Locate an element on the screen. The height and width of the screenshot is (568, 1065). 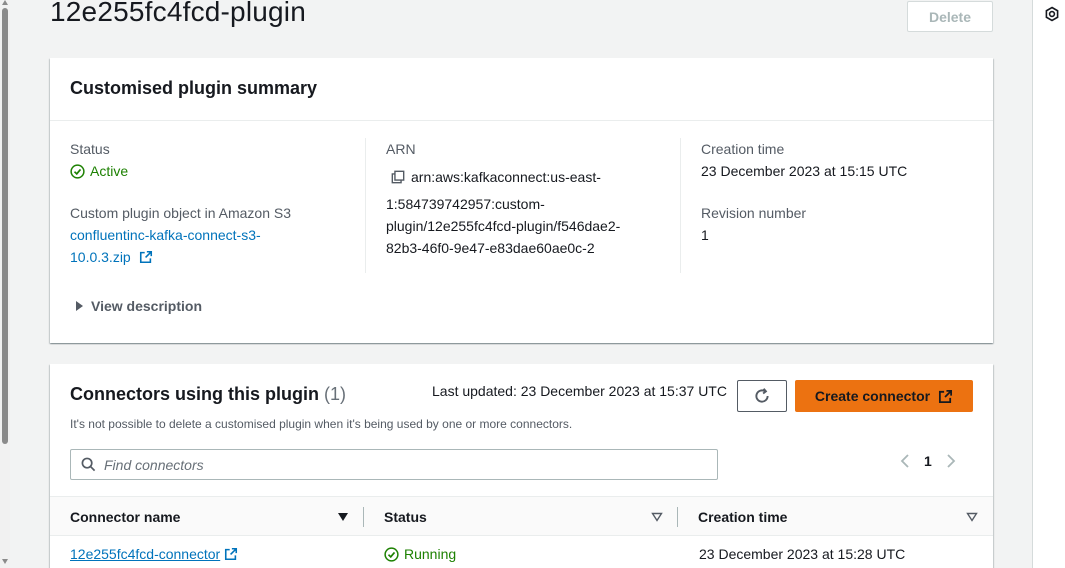
page-title: 12e255fc4fcd-plugin is located at coordinates (178, 13).